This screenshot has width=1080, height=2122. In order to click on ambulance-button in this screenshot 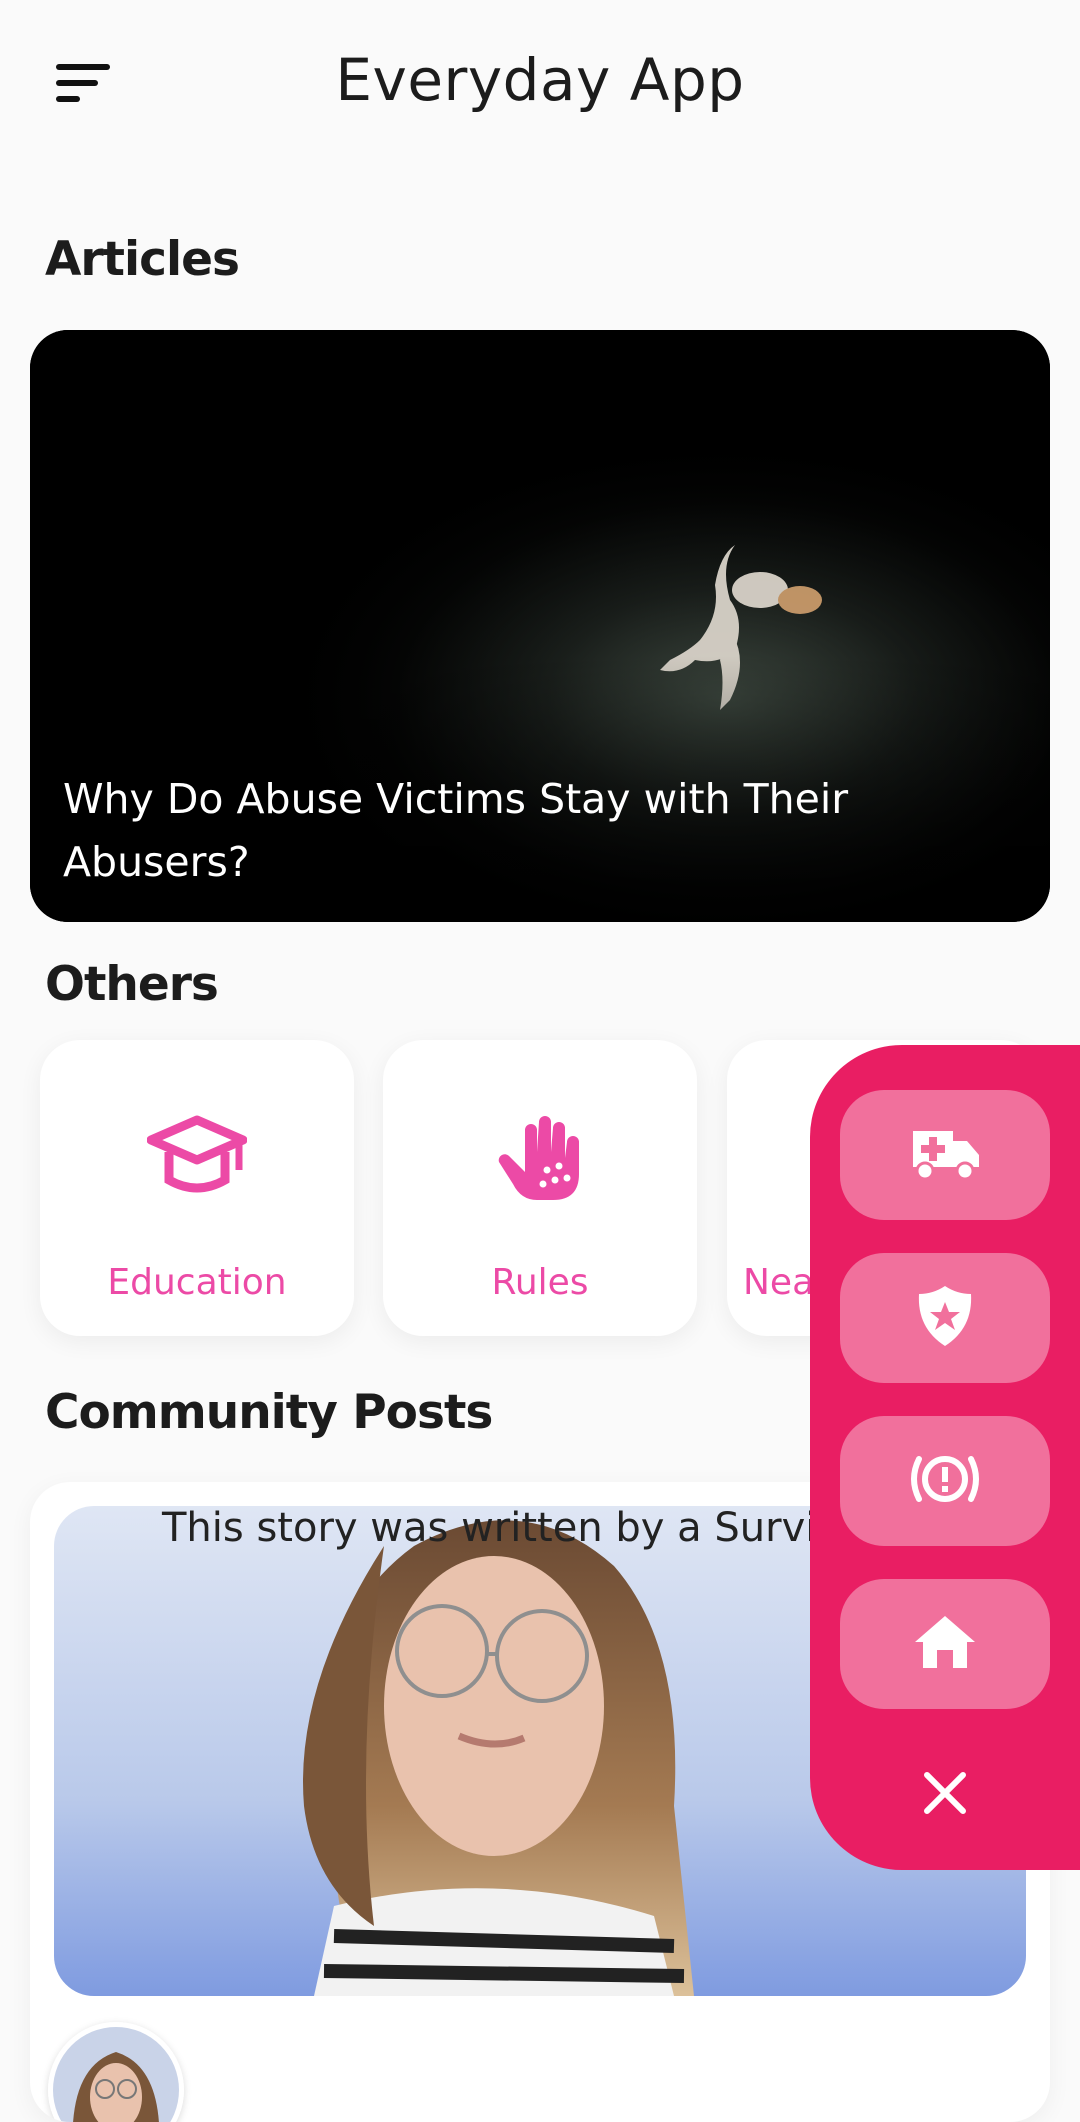, I will do `click(945, 1155)`.